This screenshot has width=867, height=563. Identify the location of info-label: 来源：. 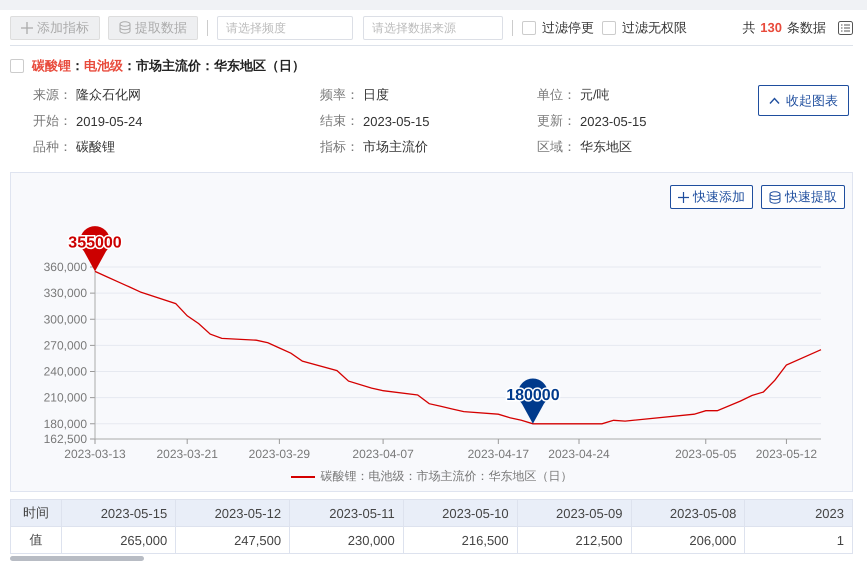
(53, 95).